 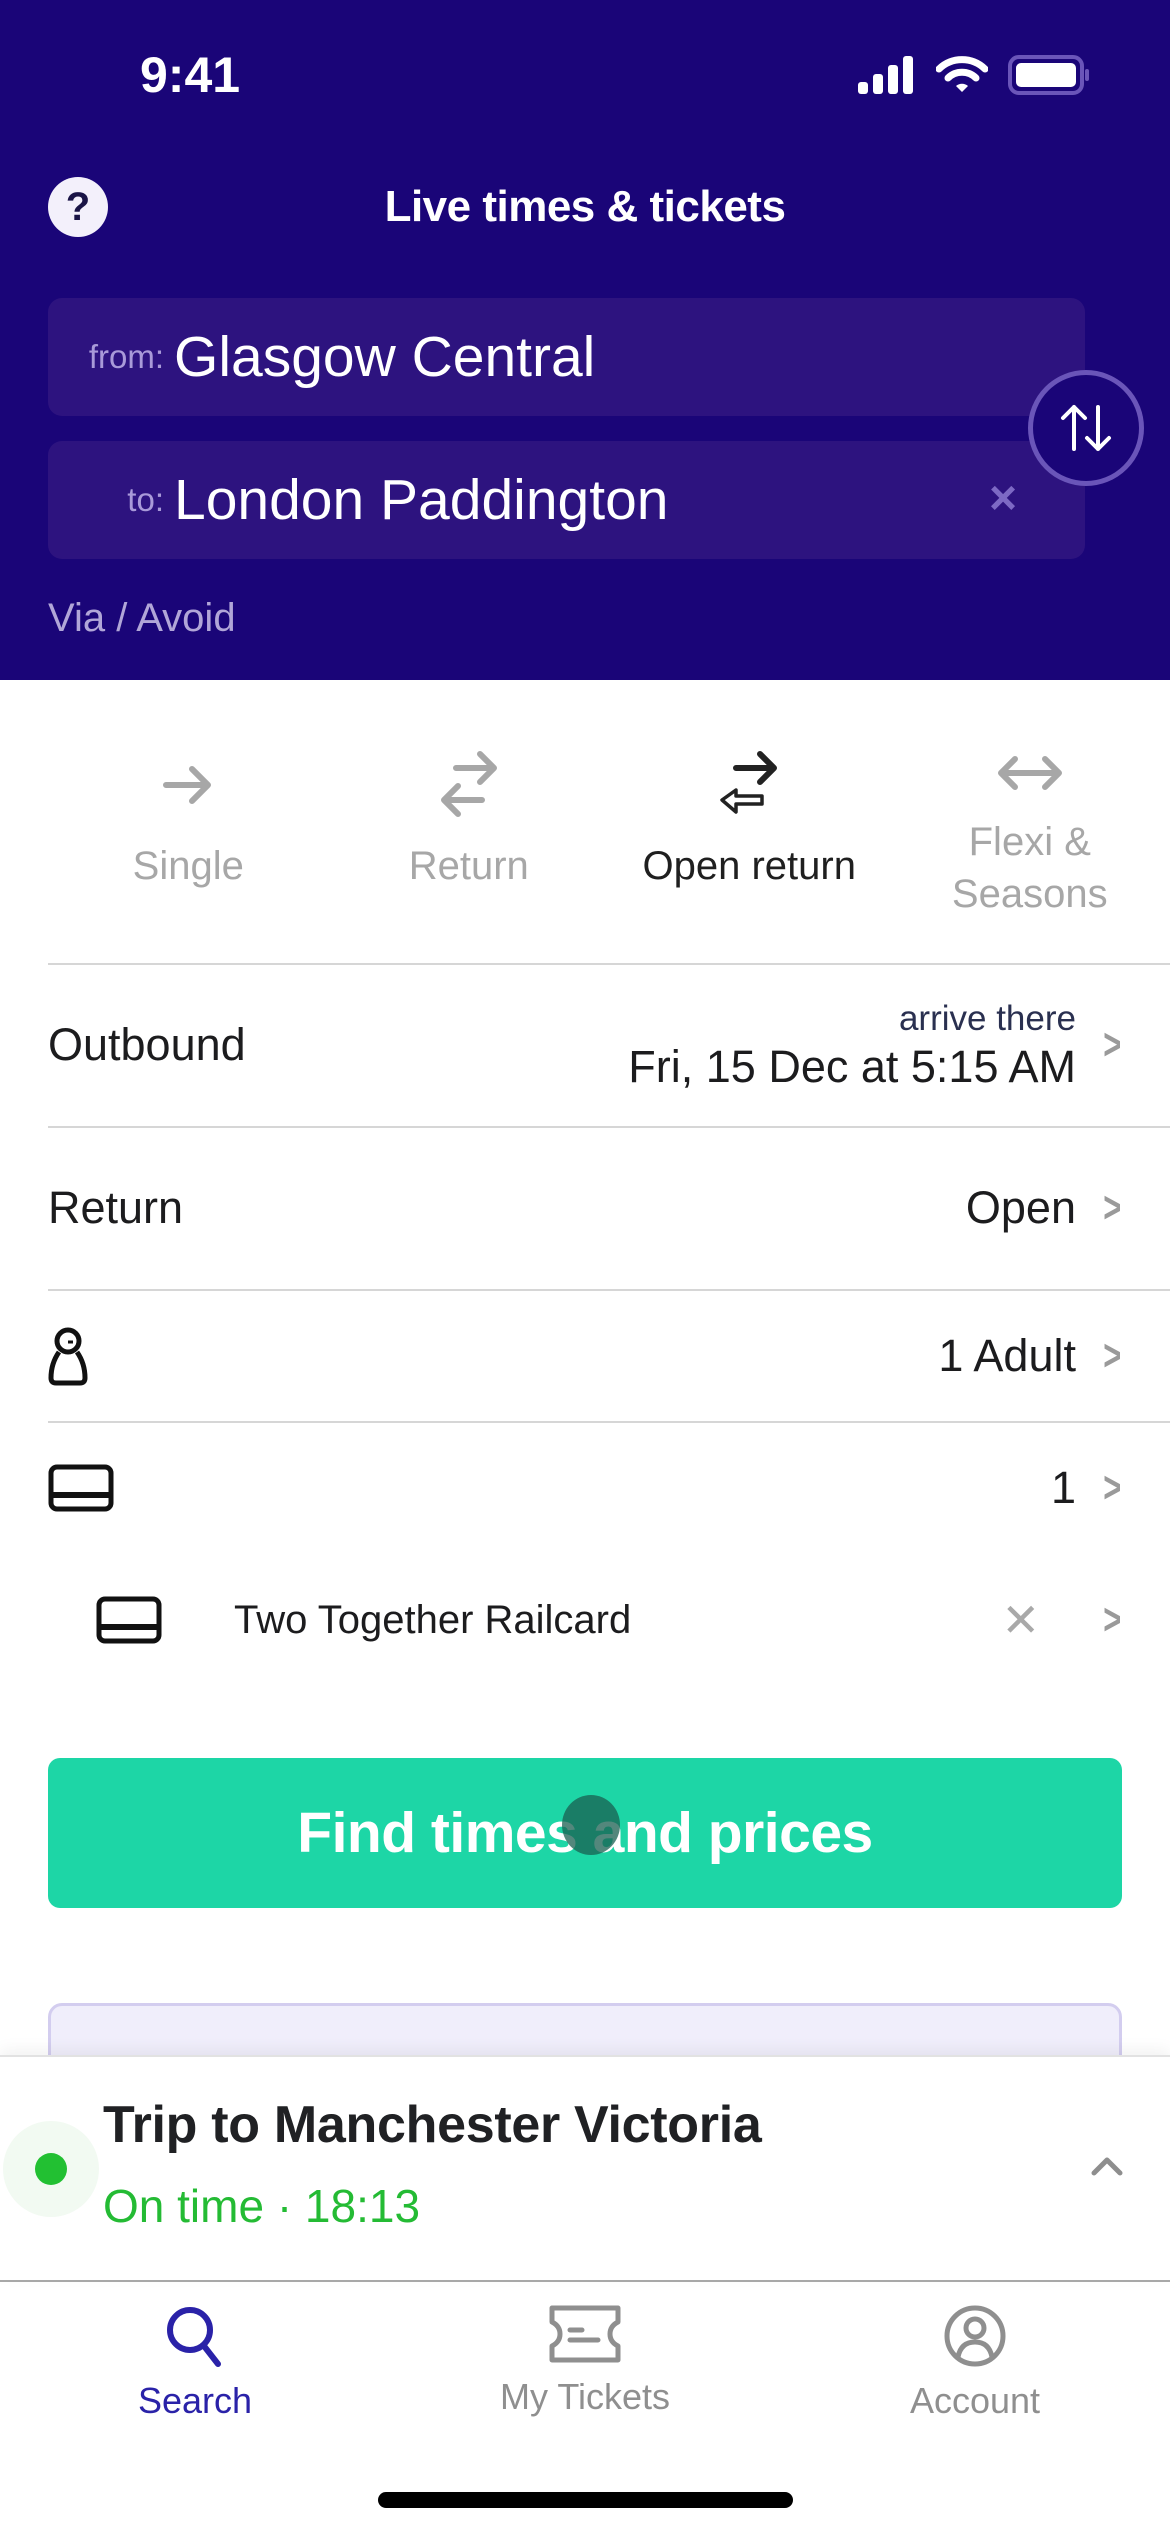 What do you see at coordinates (1007, 1355) in the screenshot?
I see `passengers-value: 1 Adult` at bounding box center [1007, 1355].